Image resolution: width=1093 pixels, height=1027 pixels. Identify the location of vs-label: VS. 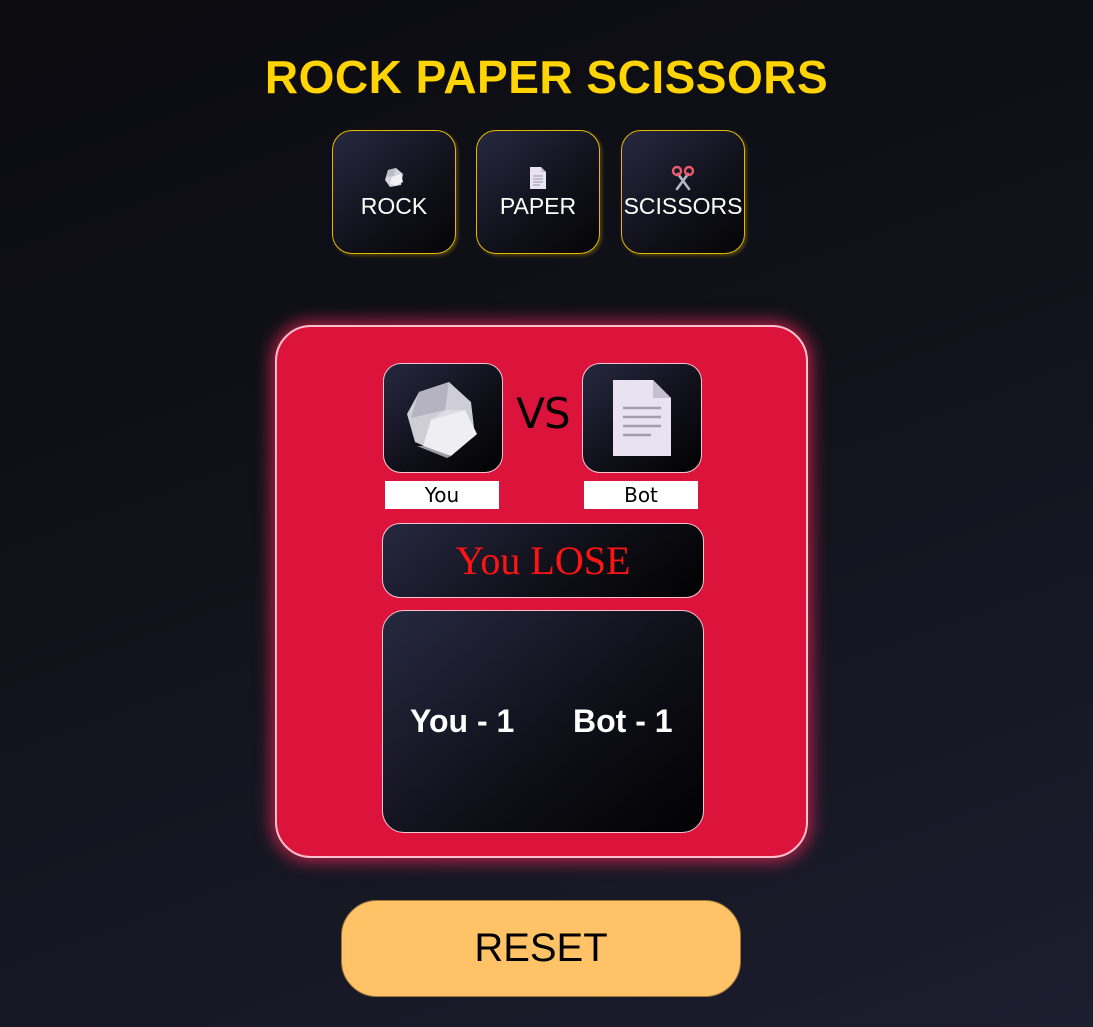
(543, 413).